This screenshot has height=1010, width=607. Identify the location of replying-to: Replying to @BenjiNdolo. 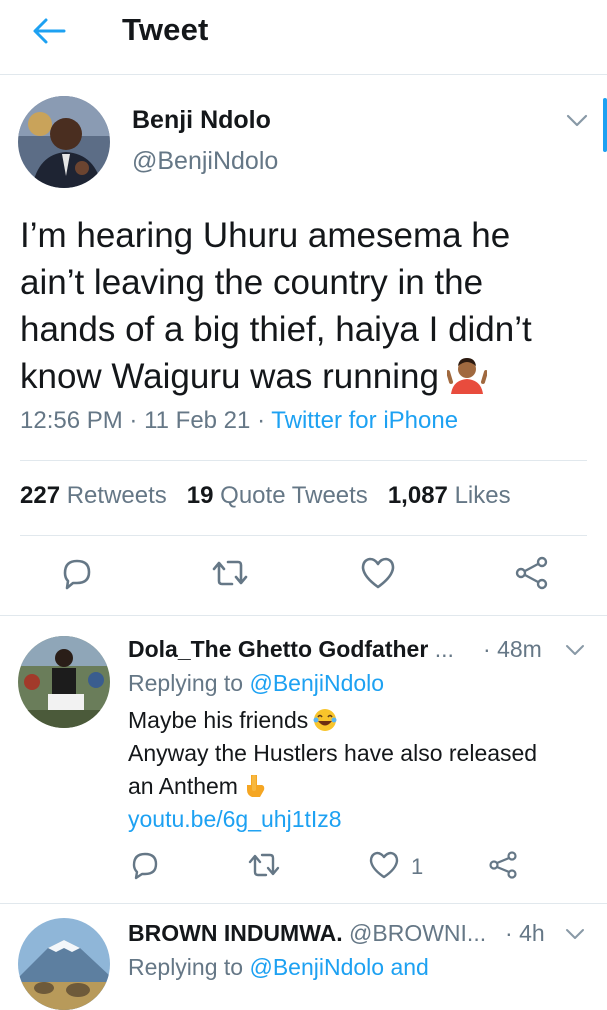
(256, 683).